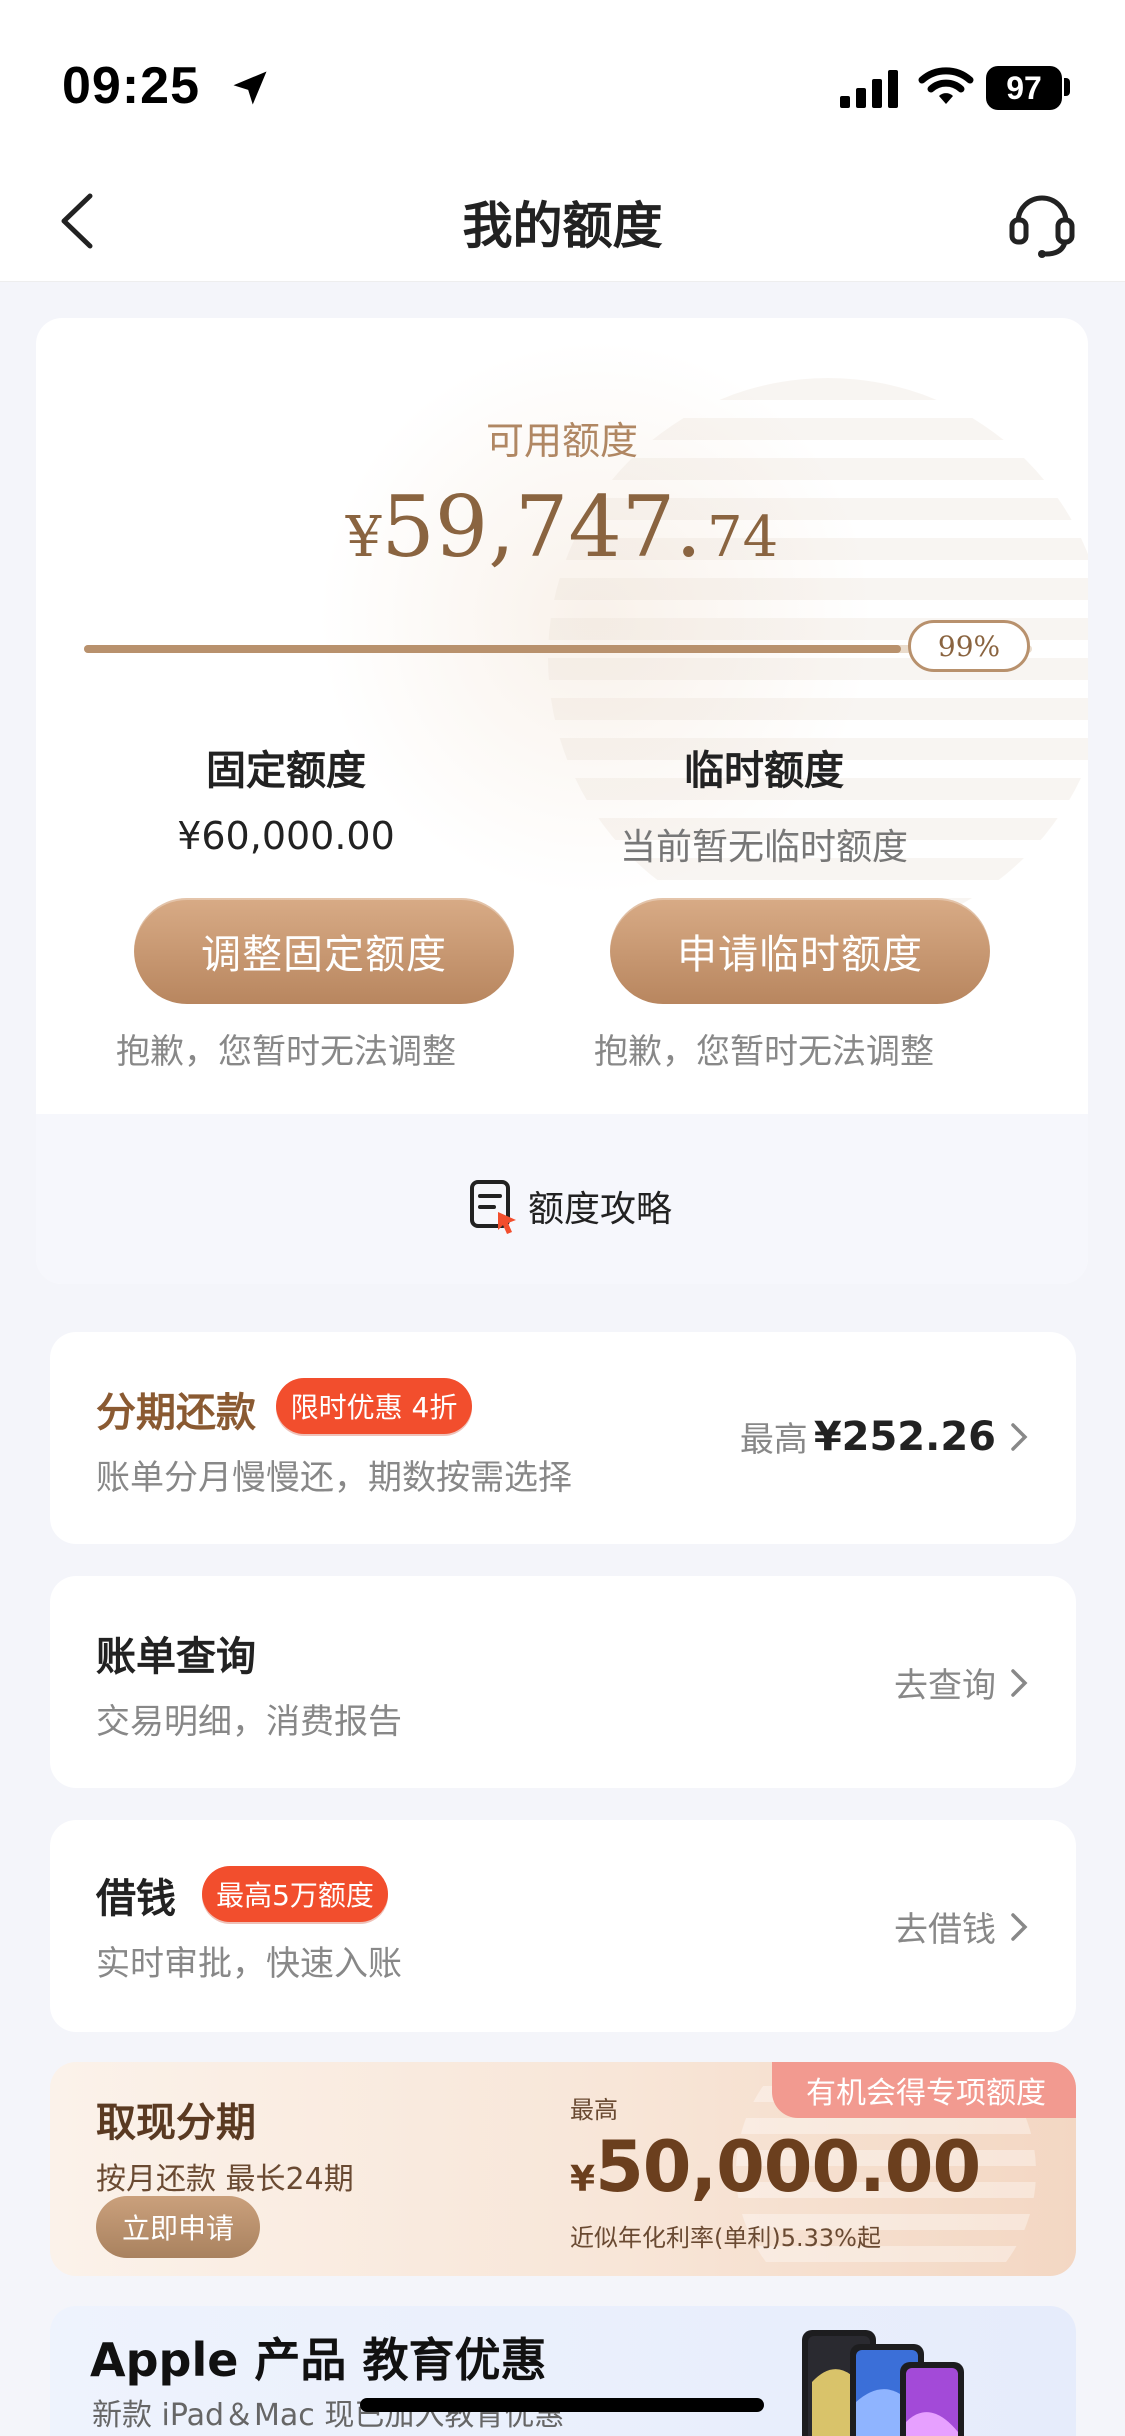 Image resolution: width=1125 pixels, height=2436 pixels. What do you see at coordinates (225, 2179) in the screenshot?
I see `cash-installment-sub: 按月还款 最长24期` at bounding box center [225, 2179].